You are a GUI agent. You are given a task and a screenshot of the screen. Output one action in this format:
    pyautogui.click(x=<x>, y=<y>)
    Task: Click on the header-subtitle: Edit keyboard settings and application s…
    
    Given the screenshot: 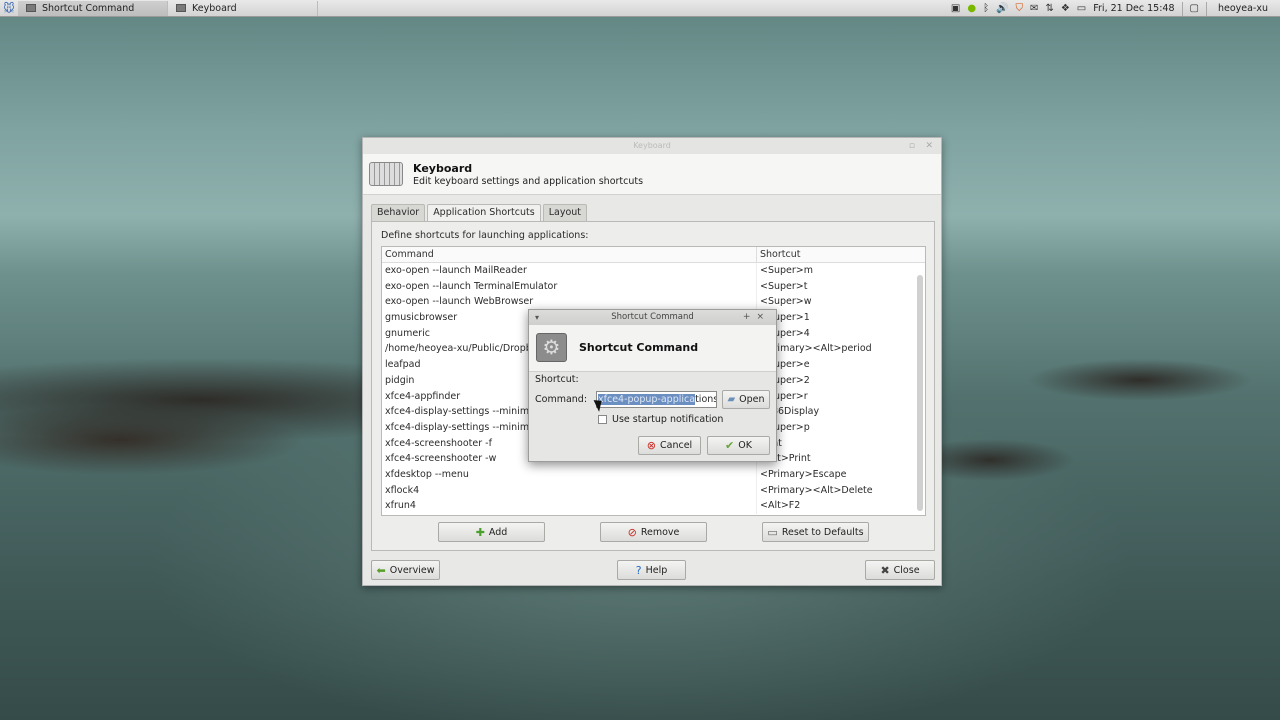 What is the action you would take?
    pyautogui.click(x=528, y=181)
    